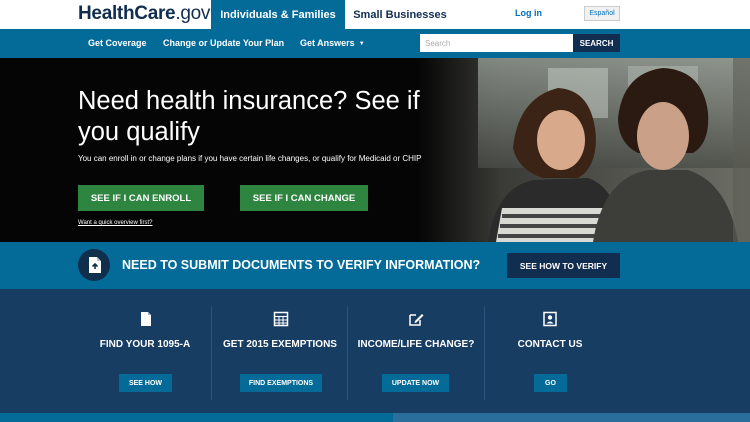 This screenshot has width=750, height=422. Describe the element at coordinates (141, 198) in the screenshot. I see `see-if-i-can-enroll-button: SEE IF I CAN ENROLL` at that location.